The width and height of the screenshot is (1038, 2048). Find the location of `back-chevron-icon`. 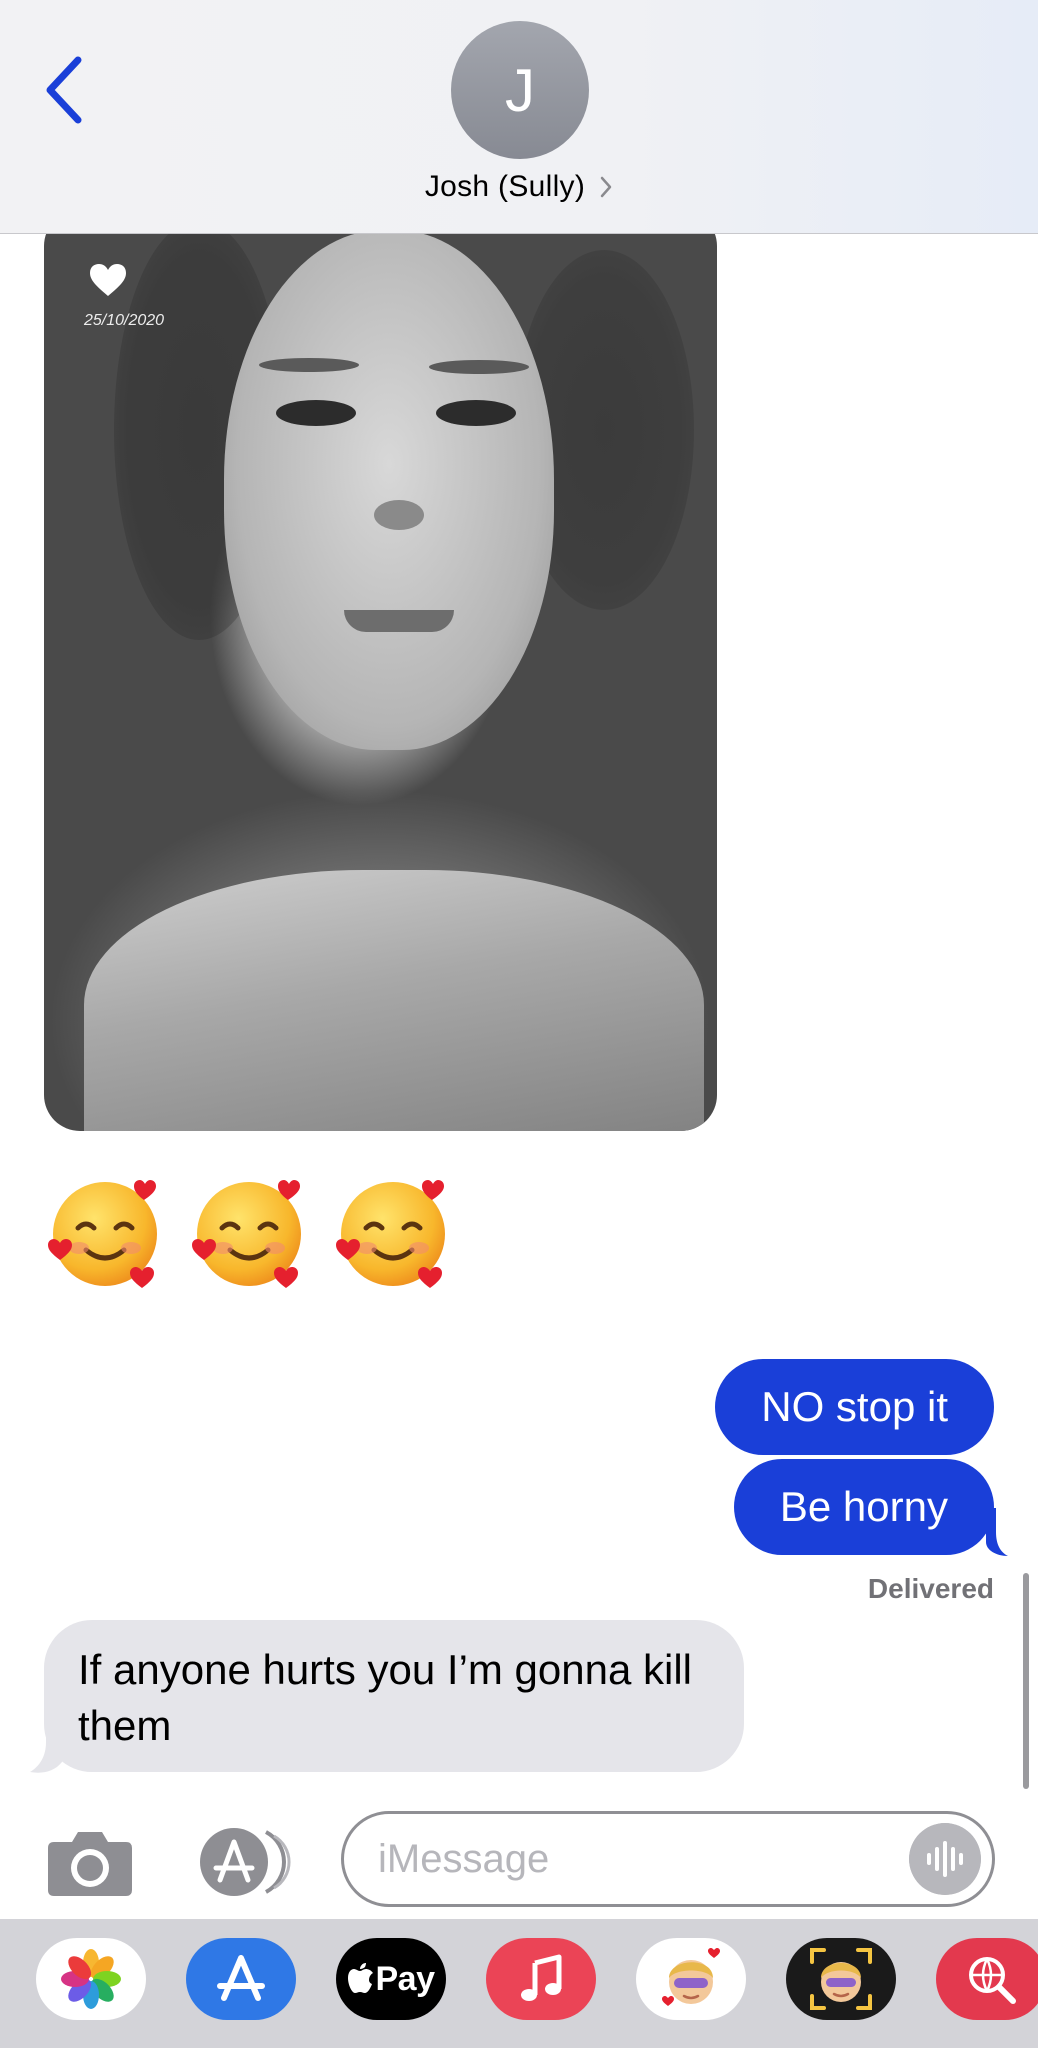

back-chevron-icon is located at coordinates (66, 90).